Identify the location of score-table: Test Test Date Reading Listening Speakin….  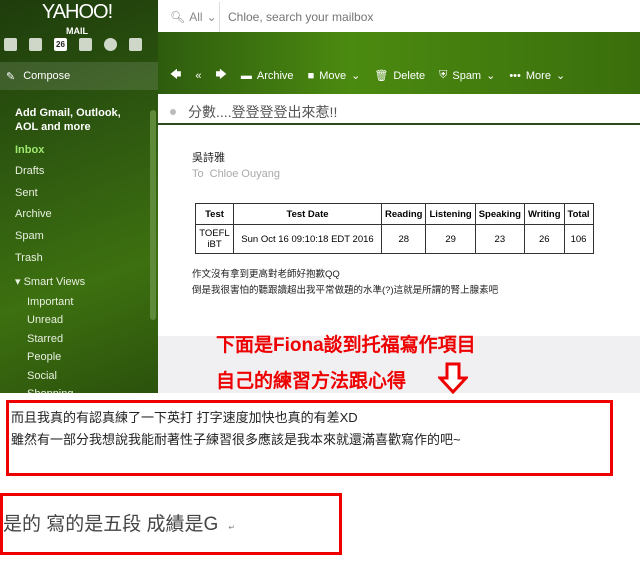
(394, 228).